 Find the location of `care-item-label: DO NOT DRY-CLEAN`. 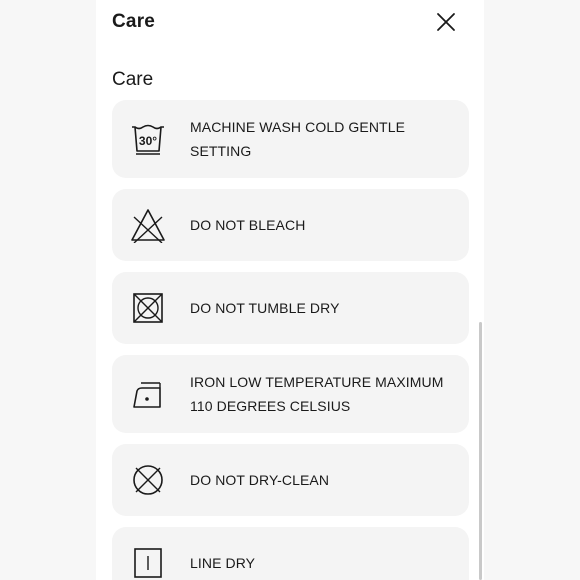

care-item-label: DO NOT DRY-CLEAN is located at coordinates (260, 480).